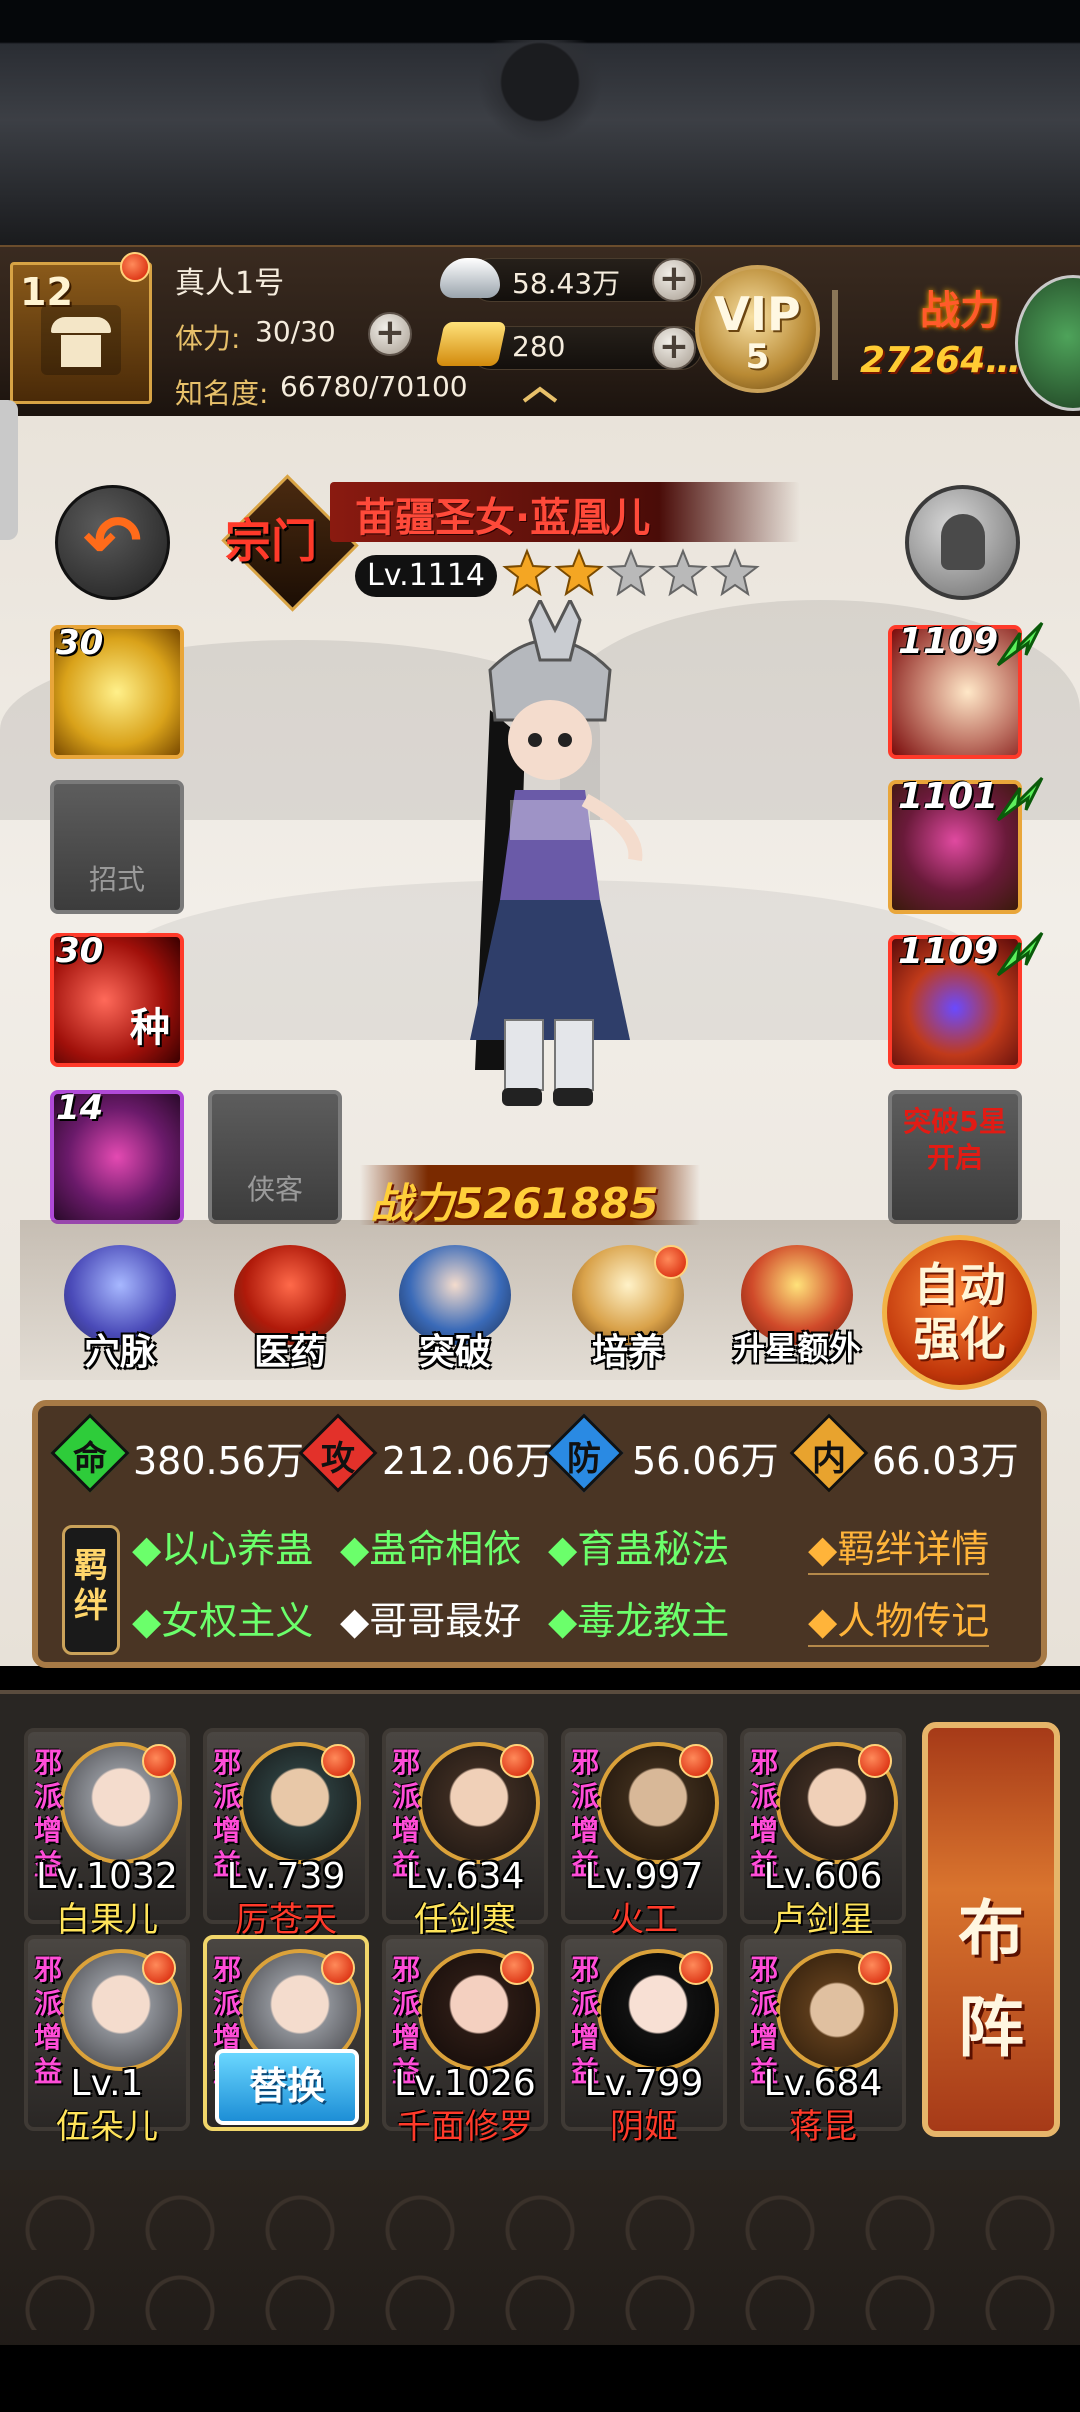 Image resolution: width=1080 pixels, height=2412 pixels. Describe the element at coordinates (823, 2083) in the screenshot. I see `member-level: Lv.684` at that location.